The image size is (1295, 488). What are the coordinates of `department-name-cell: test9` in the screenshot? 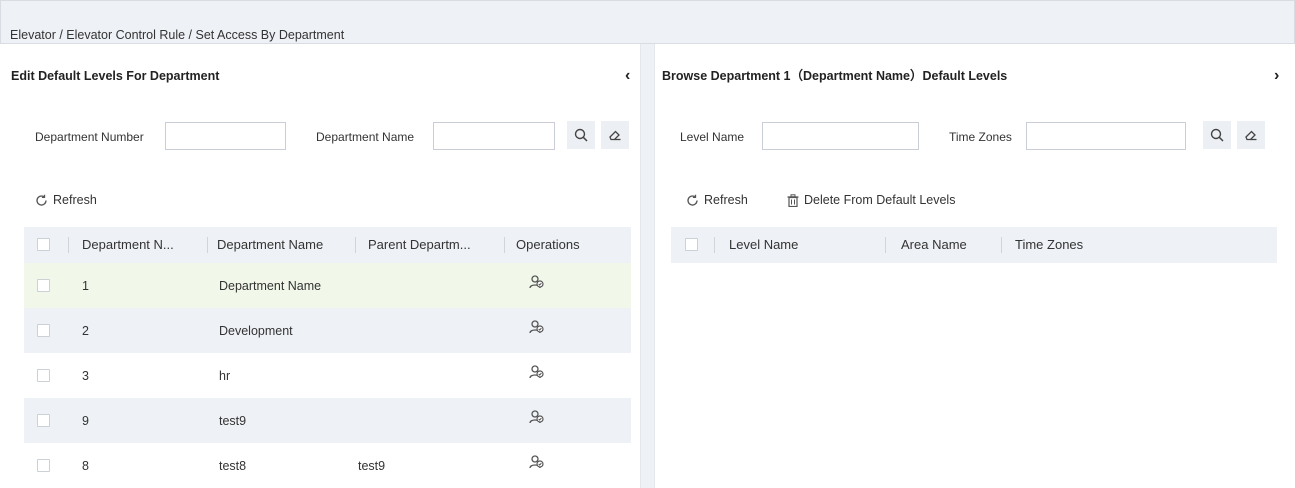 It's located at (233, 421).